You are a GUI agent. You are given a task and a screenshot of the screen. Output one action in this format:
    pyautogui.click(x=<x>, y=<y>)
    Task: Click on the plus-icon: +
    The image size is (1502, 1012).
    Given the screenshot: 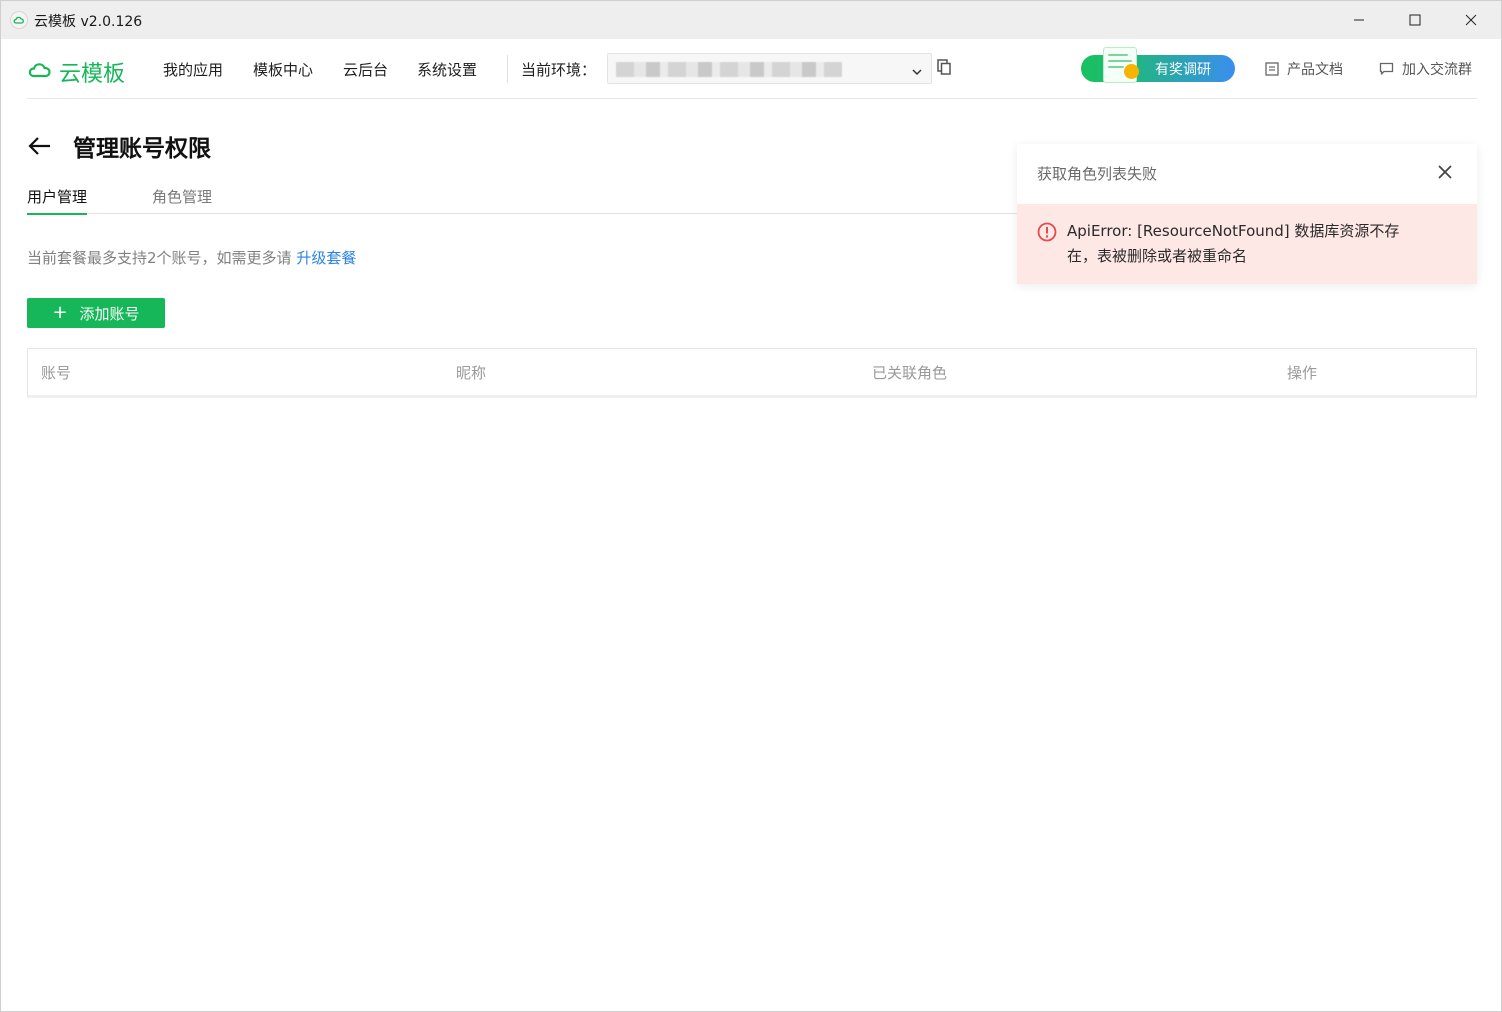 What is the action you would take?
    pyautogui.click(x=60, y=312)
    